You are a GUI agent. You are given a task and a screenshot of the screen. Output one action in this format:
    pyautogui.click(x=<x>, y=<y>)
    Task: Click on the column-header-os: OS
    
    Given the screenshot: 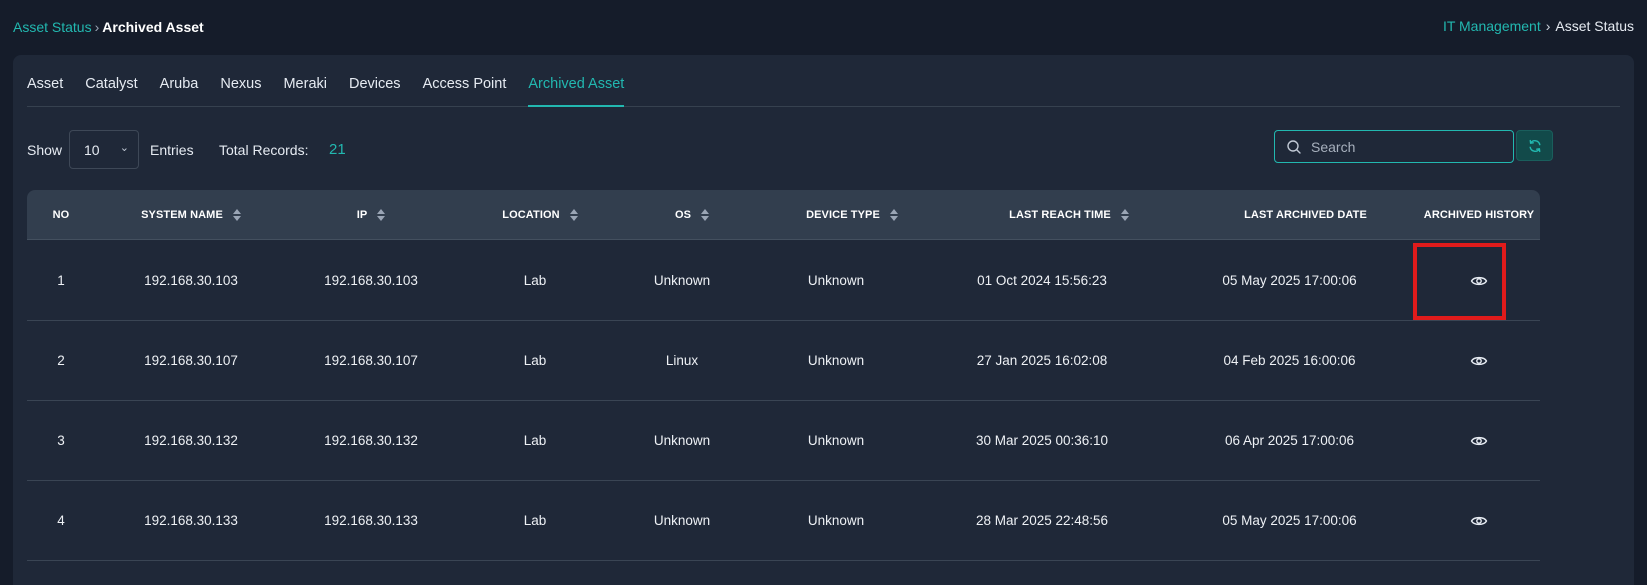 What is the action you would take?
    pyautogui.click(x=692, y=215)
    